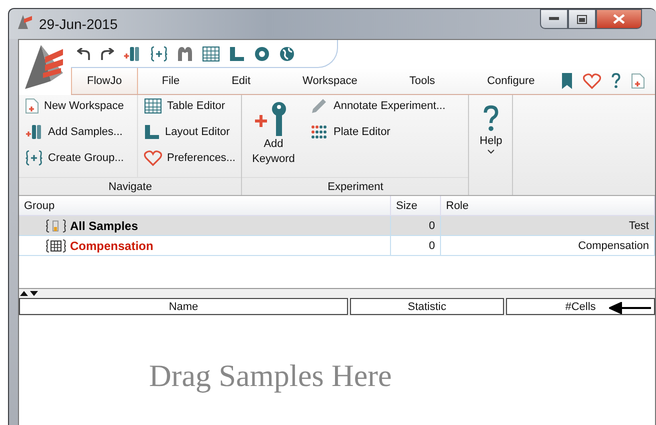  Describe the element at coordinates (190, 106) in the screenshot. I see `ribbon-button: Table Editor` at that location.